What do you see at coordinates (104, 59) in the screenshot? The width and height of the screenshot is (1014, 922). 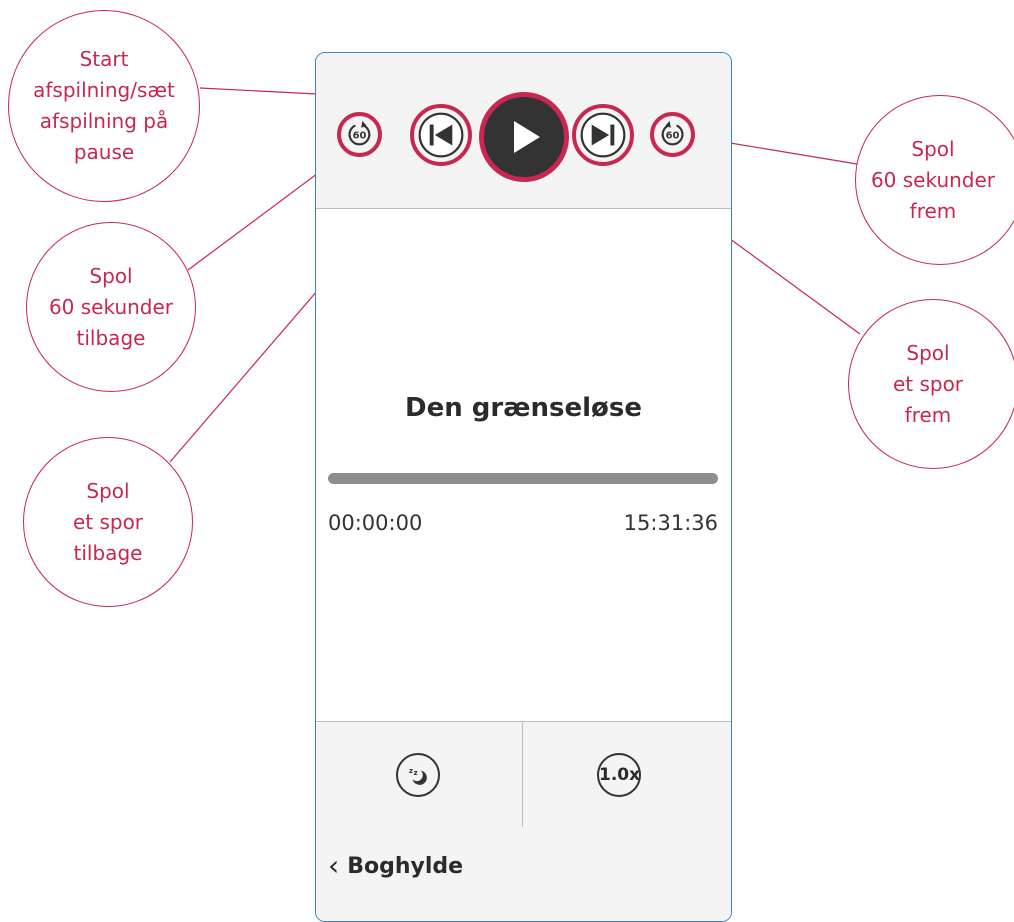 I see `callout-line: Start` at bounding box center [104, 59].